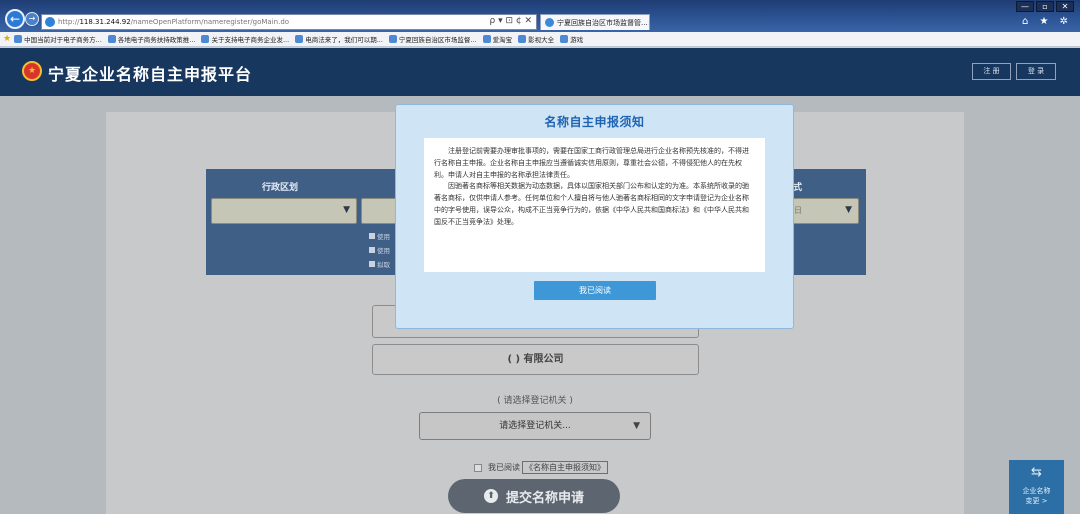 This screenshot has width=1080, height=514. I want to click on address-scheme: http://, so click(69, 22).